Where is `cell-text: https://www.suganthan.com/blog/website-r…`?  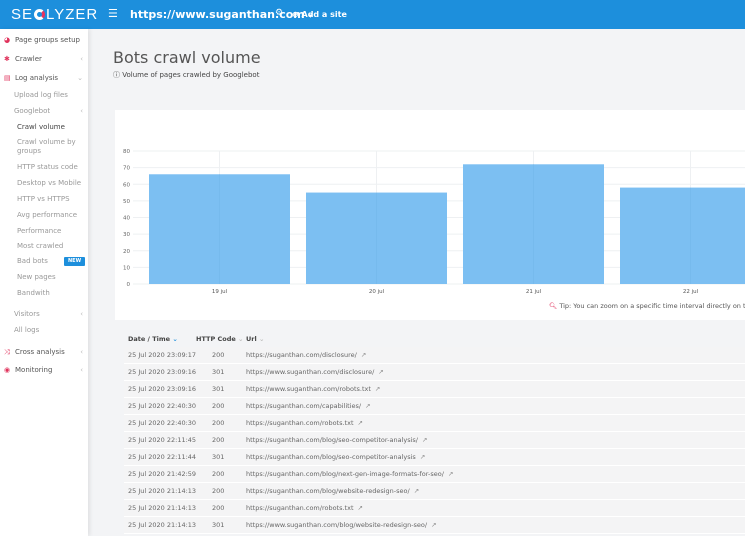 cell-text: https://www.suganthan.com/blog/website-r… is located at coordinates (337, 525).